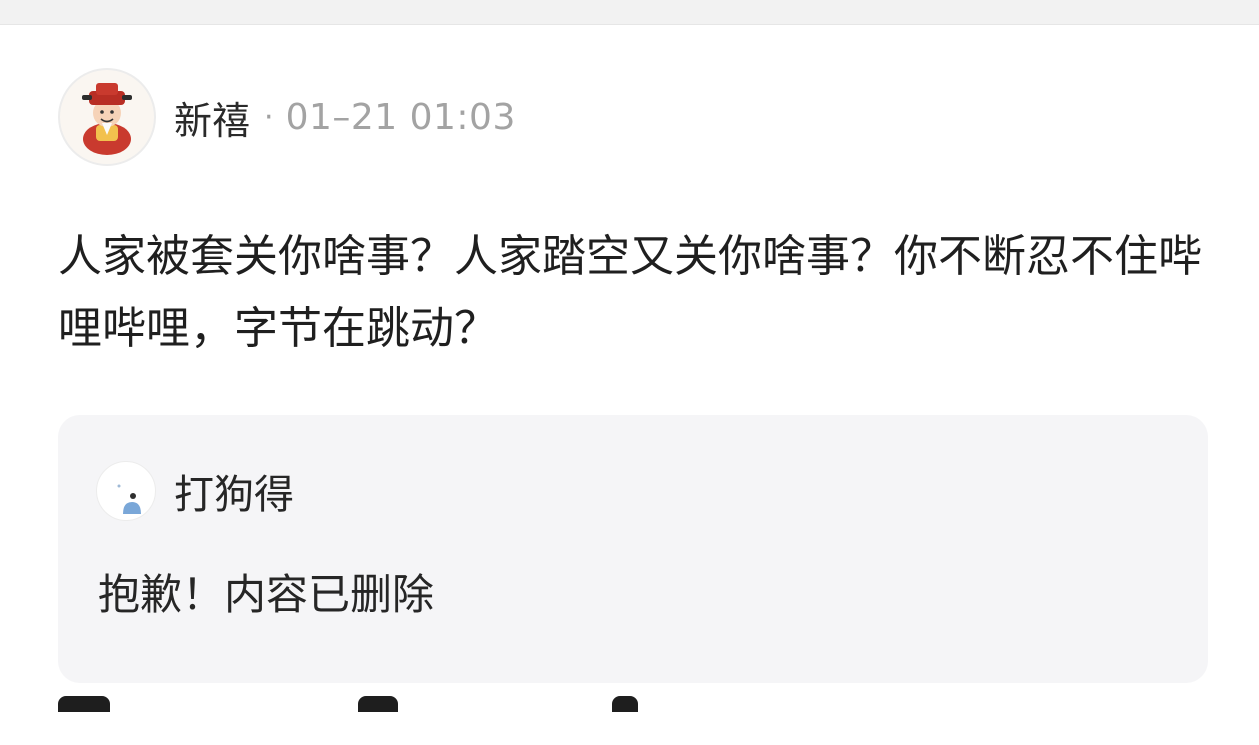  I want to click on quoted-post-header: 打狗得, so click(195, 491).